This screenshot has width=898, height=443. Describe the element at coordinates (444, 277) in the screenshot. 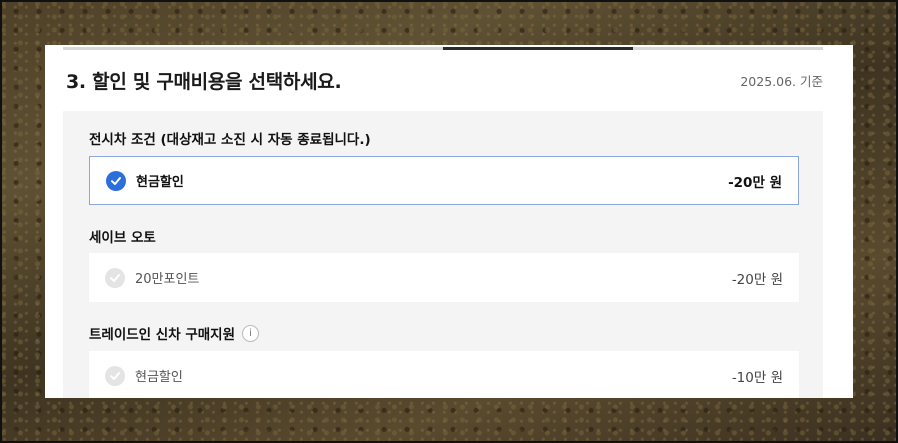

I see `option-save-auto-points: 20만포인트 -20만 원` at that location.